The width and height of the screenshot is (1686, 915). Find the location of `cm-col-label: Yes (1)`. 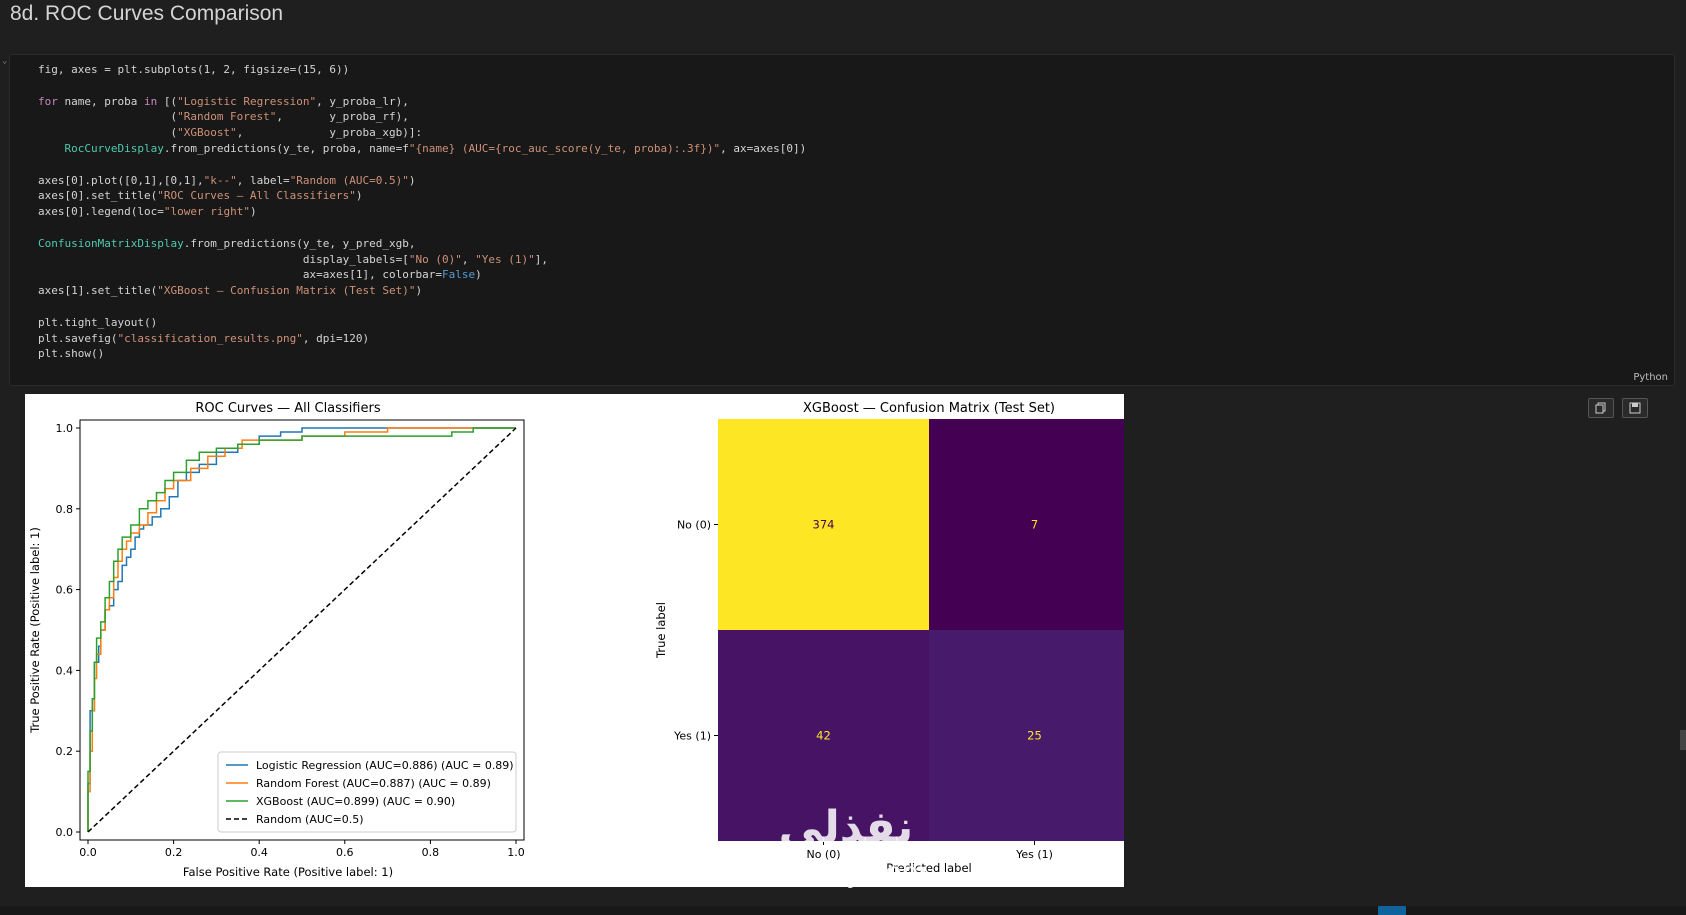

cm-col-label: Yes (1) is located at coordinates (1034, 854).